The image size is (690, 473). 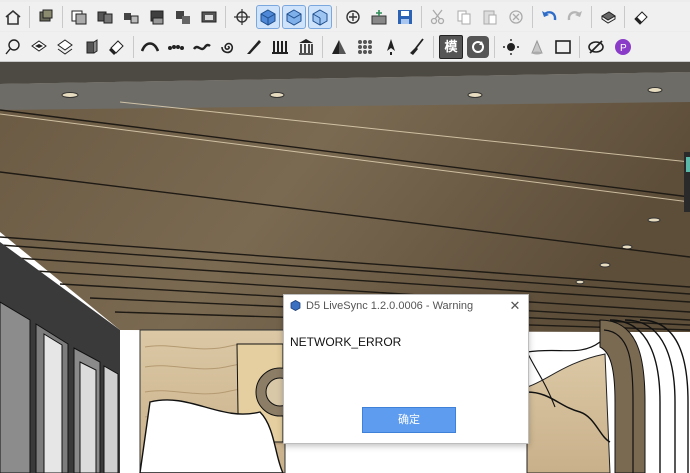 I want to click on fog-icon, so click(x=209, y=17).